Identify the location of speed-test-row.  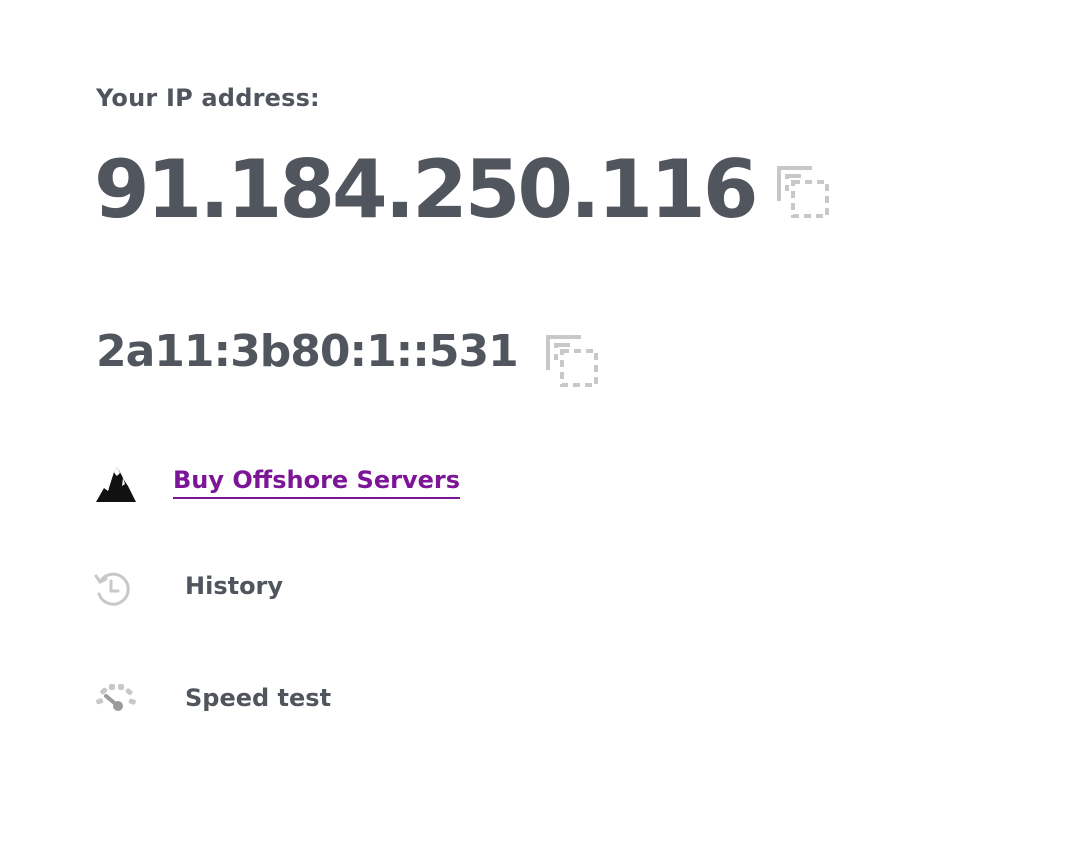
(116, 698).